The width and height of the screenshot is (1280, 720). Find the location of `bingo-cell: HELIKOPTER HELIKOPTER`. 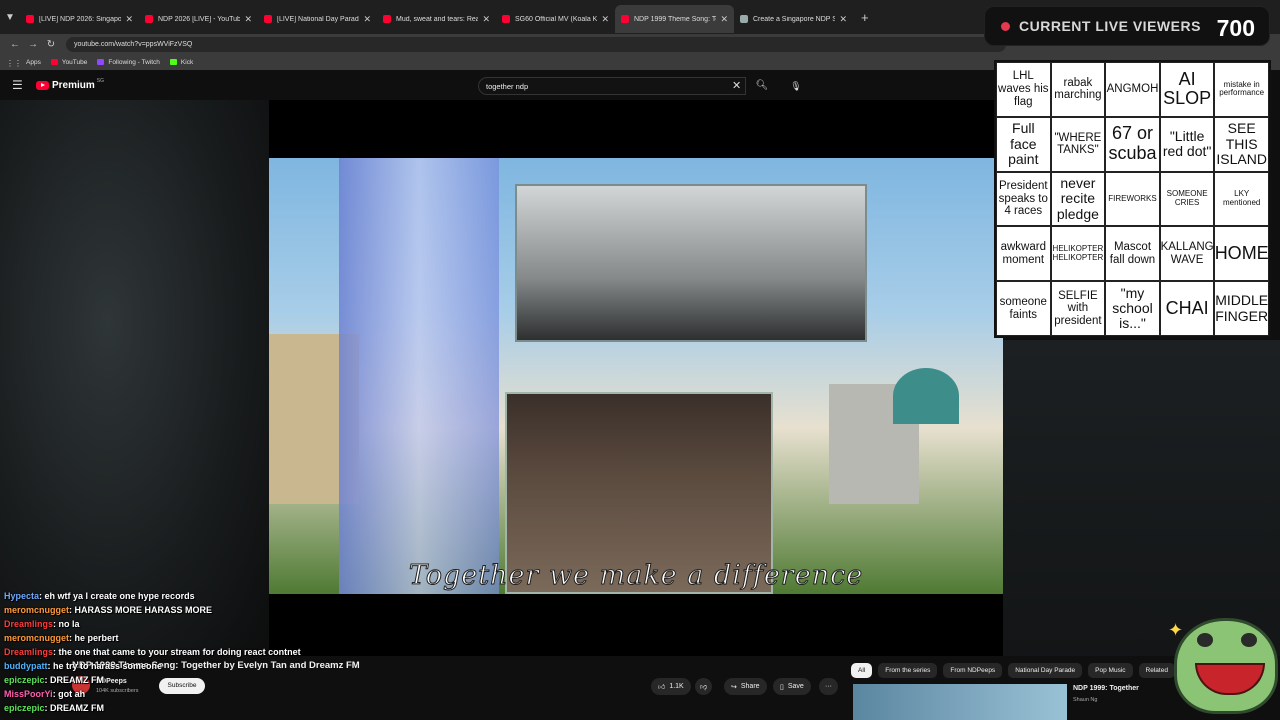

bingo-cell: HELIKOPTER HELIKOPTER is located at coordinates (1078, 254).